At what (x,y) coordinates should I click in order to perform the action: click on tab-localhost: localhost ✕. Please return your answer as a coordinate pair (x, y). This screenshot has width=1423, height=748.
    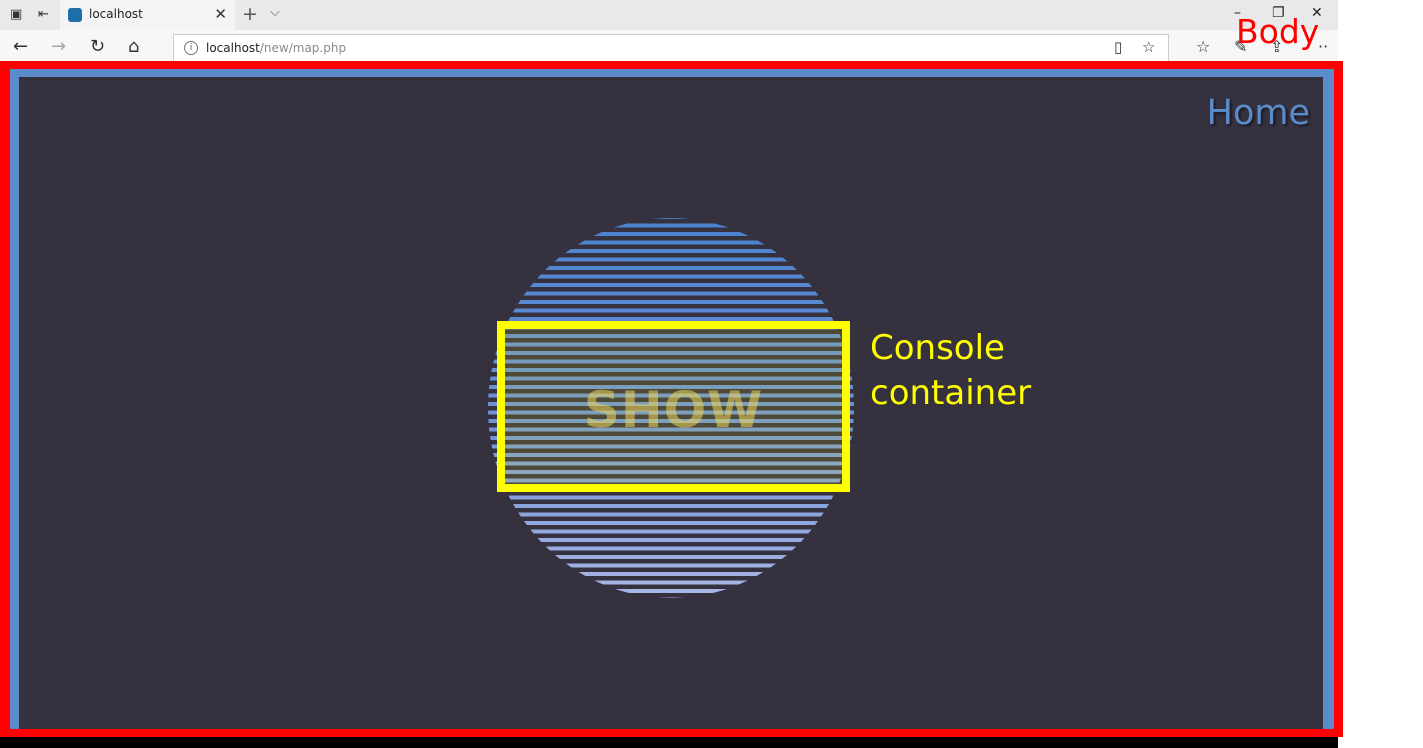
    Looking at the image, I should click on (147, 15).